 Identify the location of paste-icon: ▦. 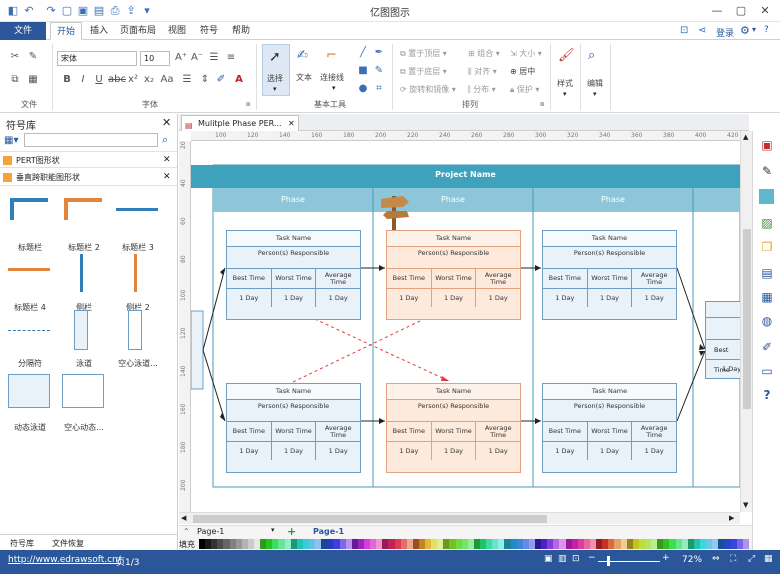
(33, 80).